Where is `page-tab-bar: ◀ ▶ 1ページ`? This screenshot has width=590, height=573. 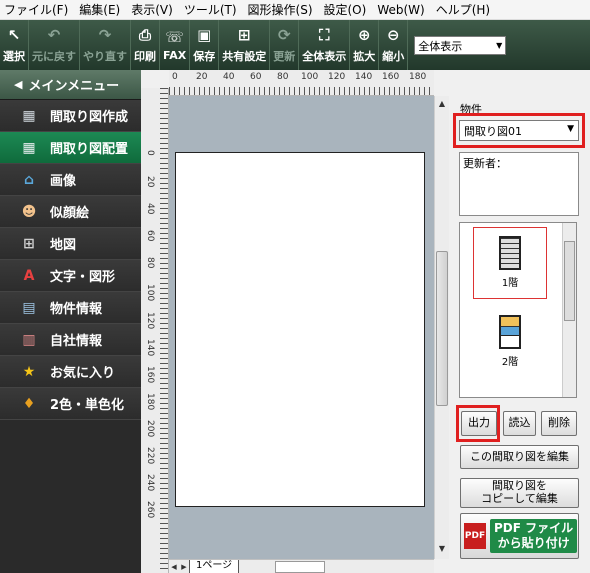
page-tab-bar: ◀ ▶ 1ページ is located at coordinates (301, 566).